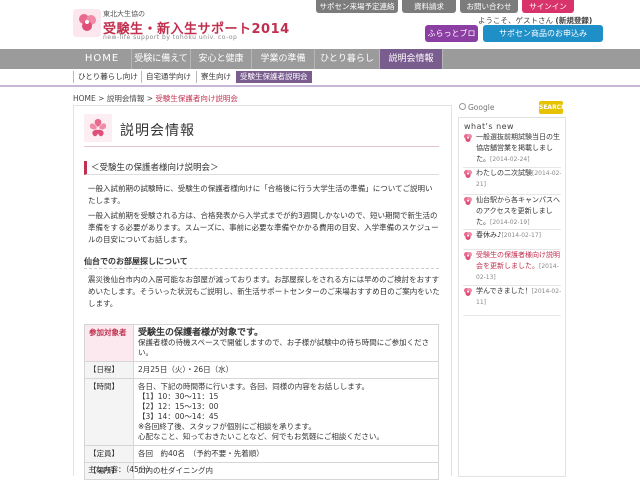 Image resolution: width=640 pixels, height=480 pixels. Describe the element at coordinates (489, 126) in the screenshot. I see `sidebar-title: what's new` at that location.